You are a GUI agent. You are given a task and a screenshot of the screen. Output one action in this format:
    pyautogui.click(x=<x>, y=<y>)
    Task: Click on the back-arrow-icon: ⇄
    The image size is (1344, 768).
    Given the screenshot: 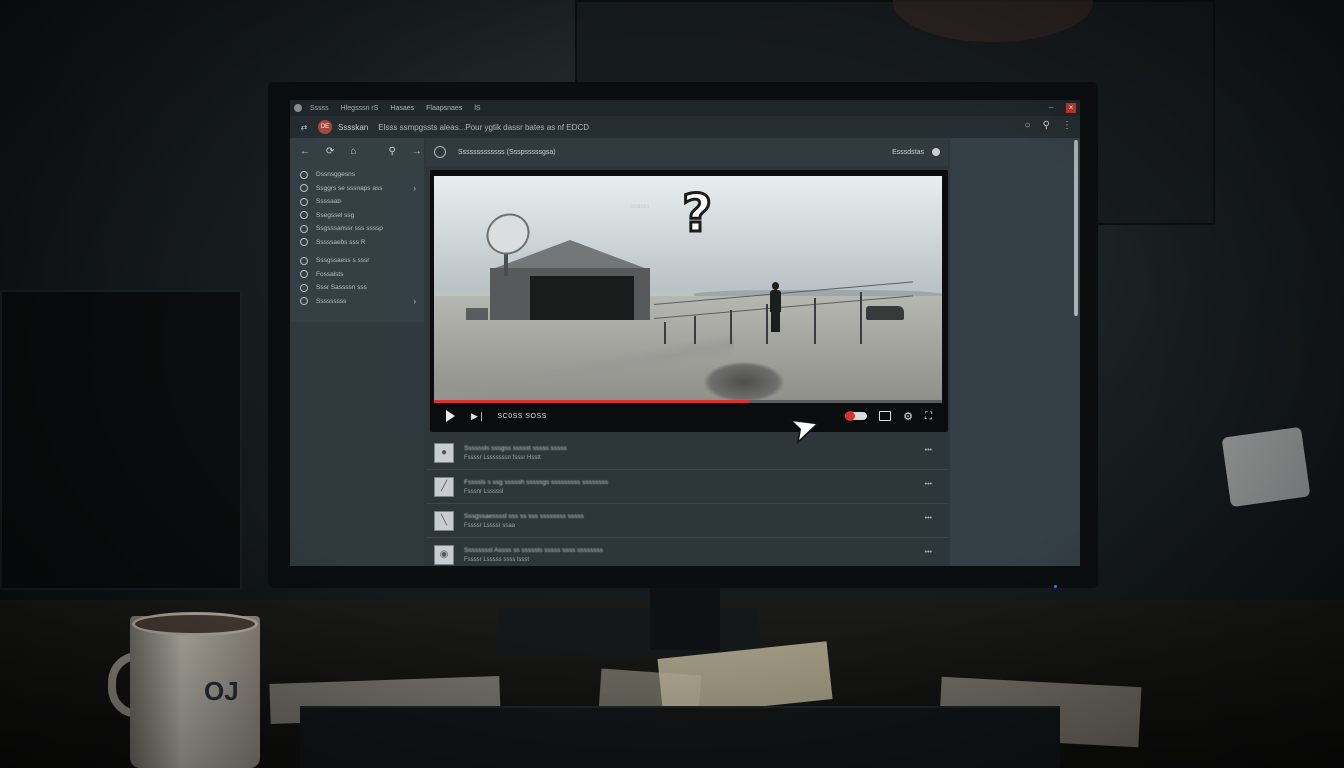 What is the action you would take?
    pyautogui.click(x=304, y=127)
    